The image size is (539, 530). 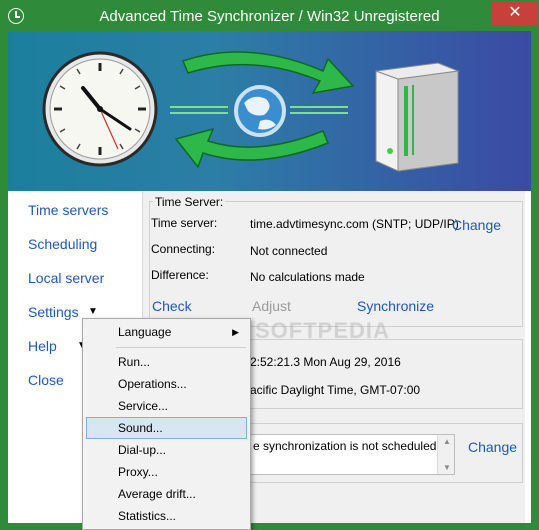 What do you see at coordinates (395, 306) in the screenshot?
I see `synchronize-link: Synchronize` at bounding box center [395, 306].